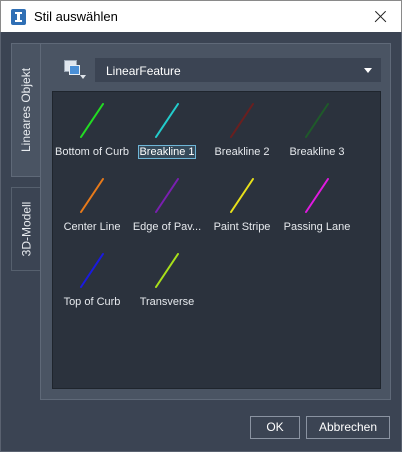  I want to click on style-item-label: Breakline 3, so click(317, 152).